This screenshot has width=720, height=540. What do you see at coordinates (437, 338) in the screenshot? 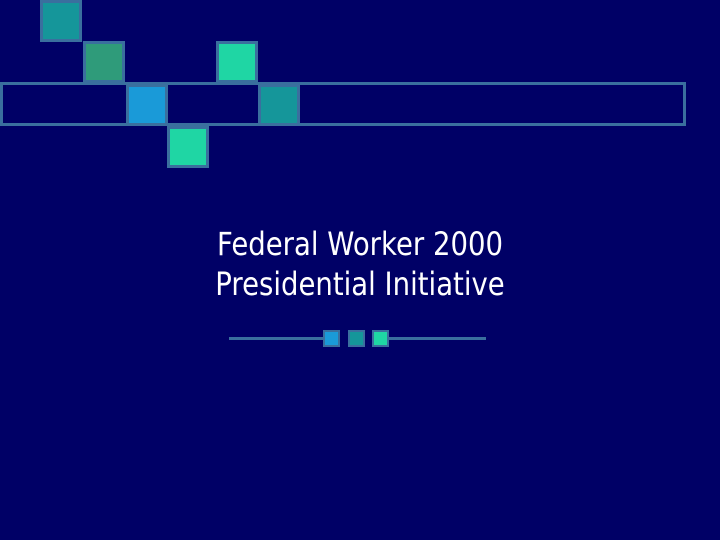
I see `divider-line-right` at bounding box center [437, 338].